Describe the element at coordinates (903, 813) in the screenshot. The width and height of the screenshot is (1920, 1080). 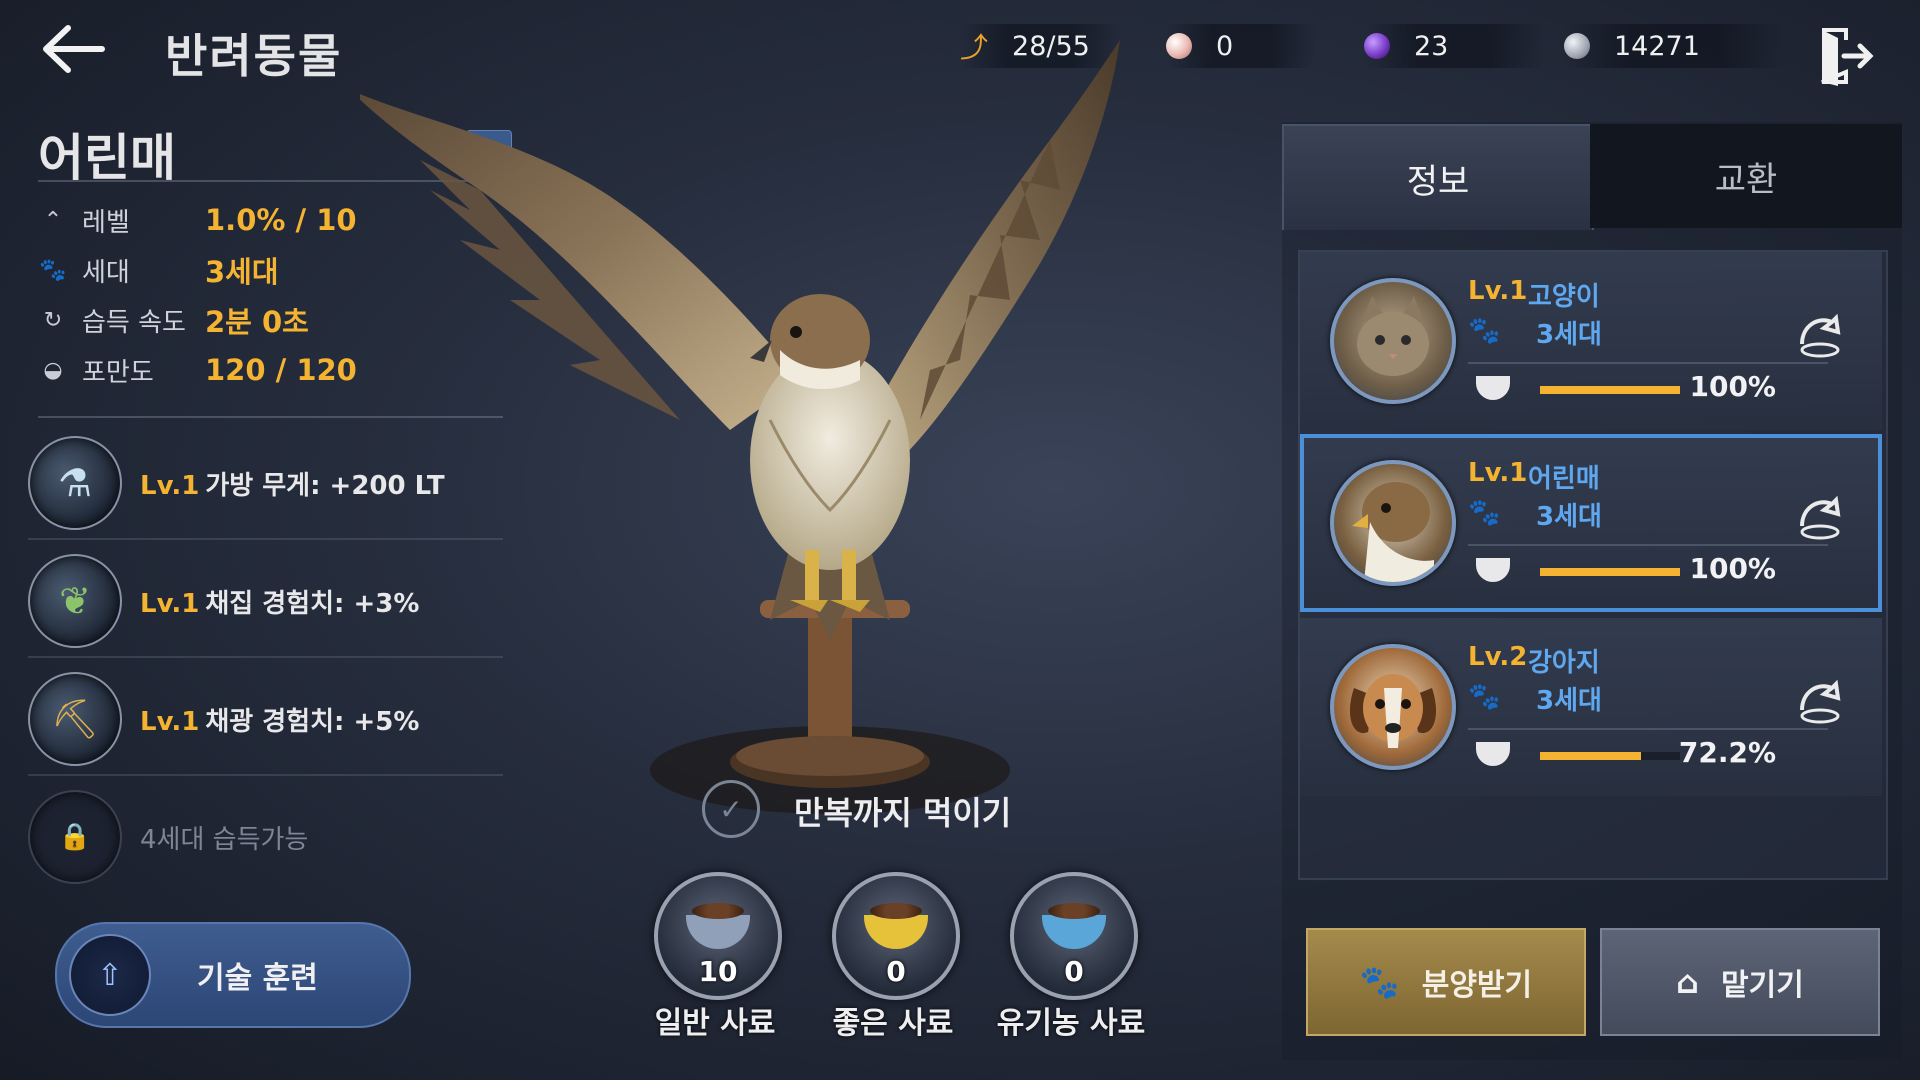
I see `feed-until-full-label: 만복까지 먹이기` at that location.